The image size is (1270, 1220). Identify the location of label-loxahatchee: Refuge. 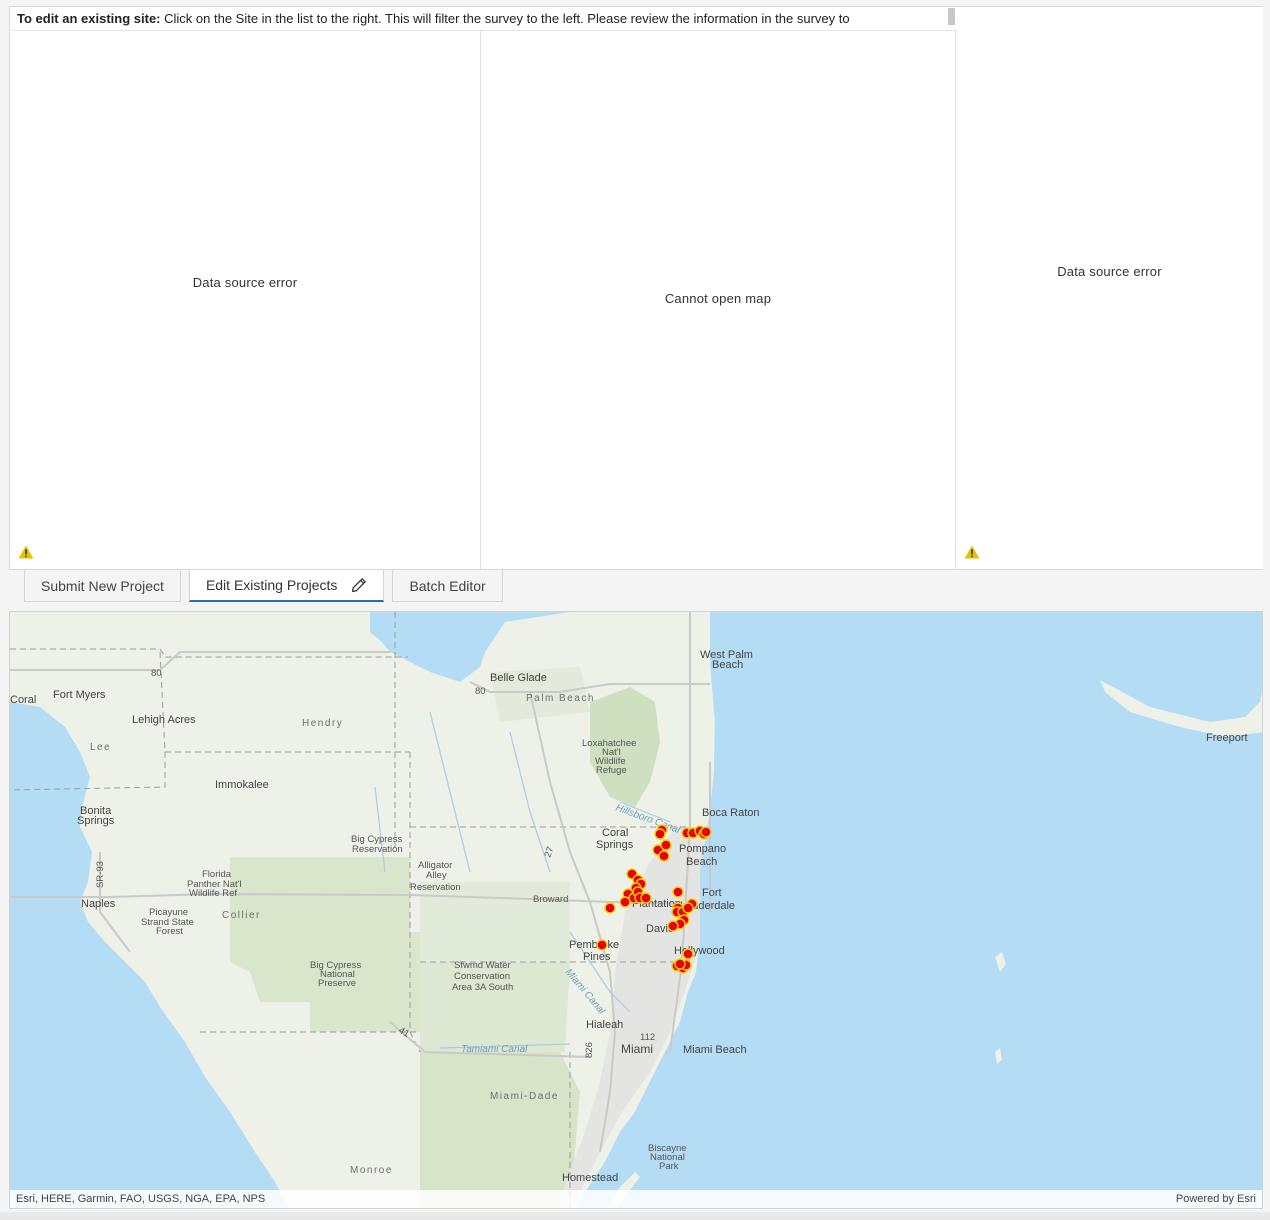
(611, 770).